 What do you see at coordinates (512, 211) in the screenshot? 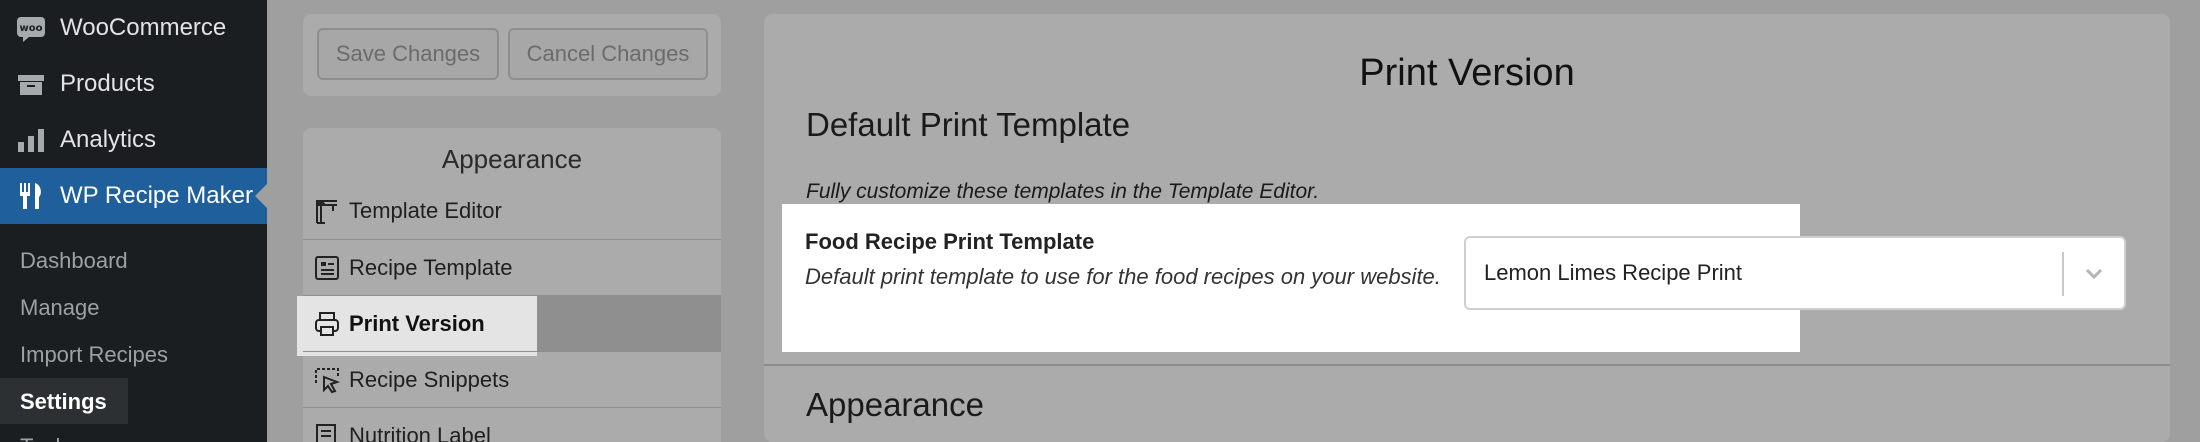
I see `nav-item-template-editor: Template Editor` at bounding box center [512, 211].